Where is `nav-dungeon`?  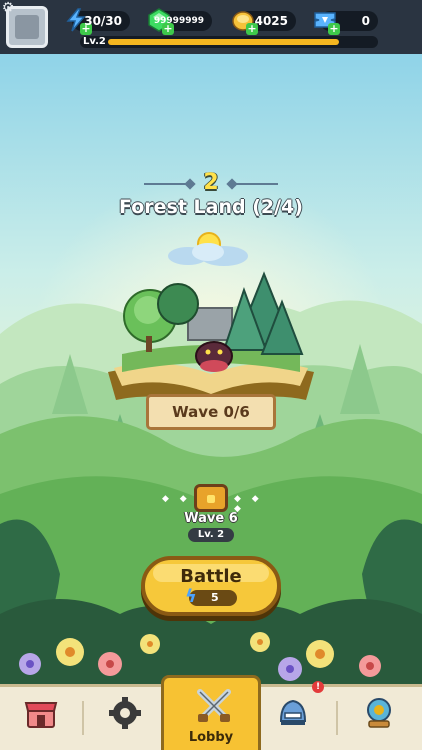
nav-dungeon is located at coordinates (379, 718).